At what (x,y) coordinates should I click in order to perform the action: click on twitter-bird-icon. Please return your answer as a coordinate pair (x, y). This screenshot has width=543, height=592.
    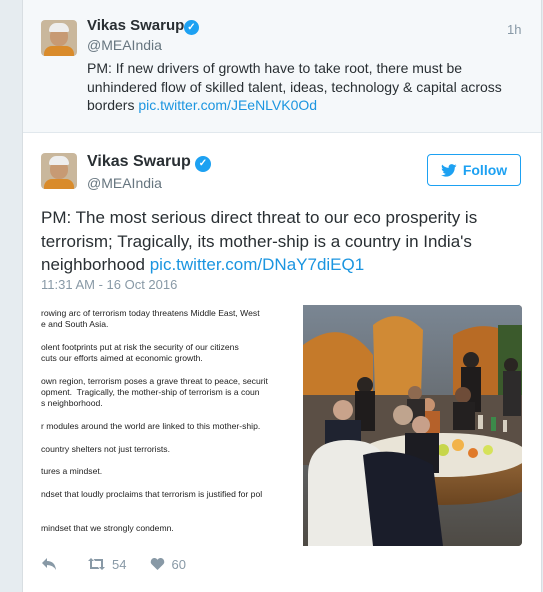
    Looking at the image, I should click on (448, 170).